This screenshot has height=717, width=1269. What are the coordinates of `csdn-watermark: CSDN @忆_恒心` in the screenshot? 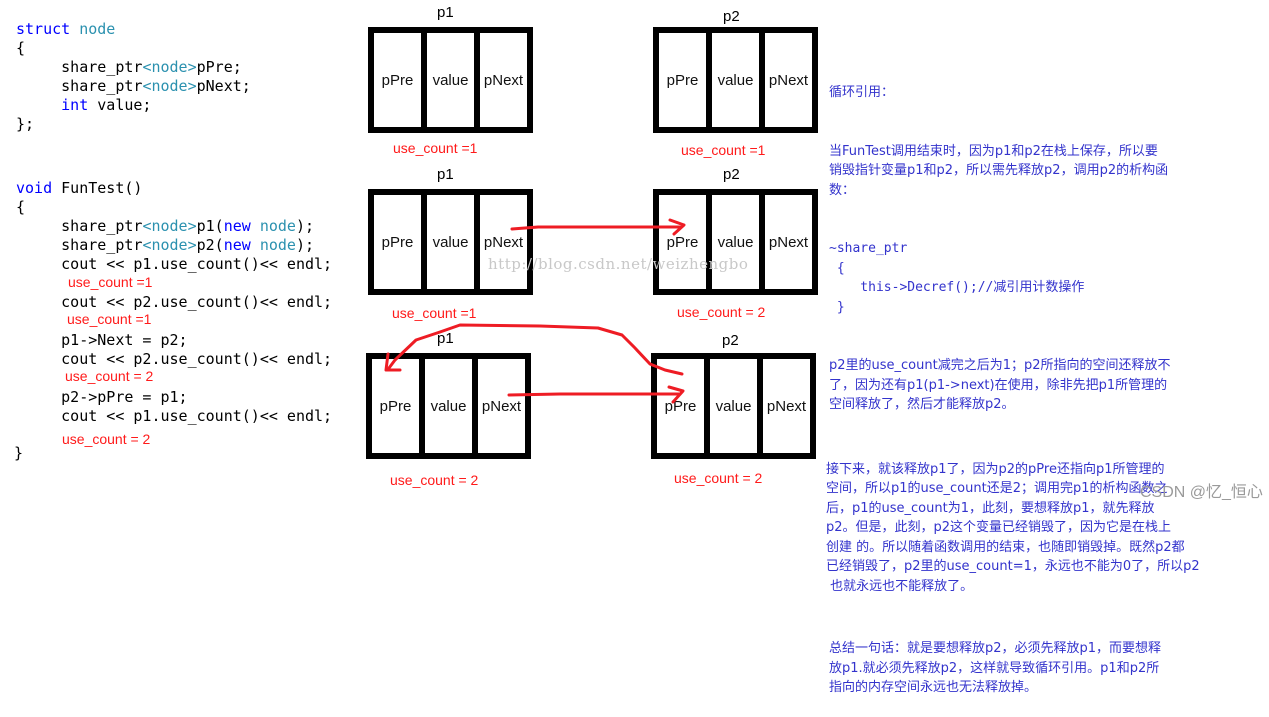 It's located at (1201, 492).